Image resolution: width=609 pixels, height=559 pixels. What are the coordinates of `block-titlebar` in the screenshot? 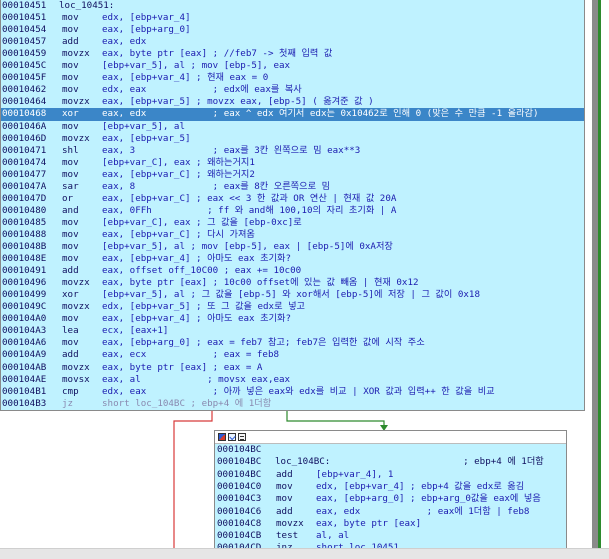 It's located at (390, 437).